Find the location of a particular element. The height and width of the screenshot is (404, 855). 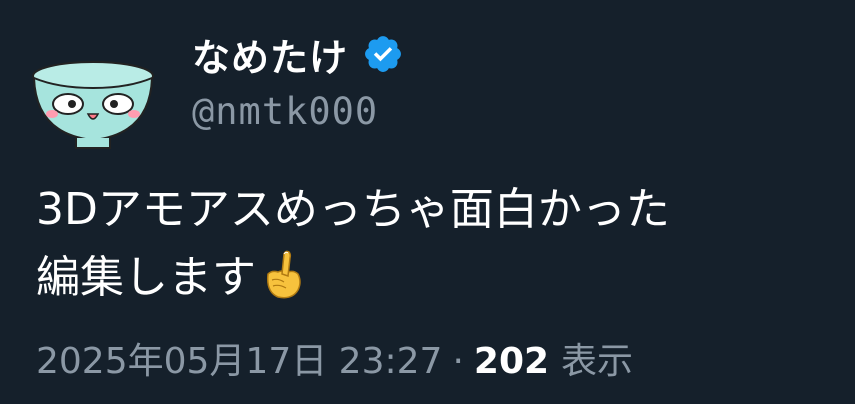

pointing-up-emoji-icon is located at coordinates (282, 274).